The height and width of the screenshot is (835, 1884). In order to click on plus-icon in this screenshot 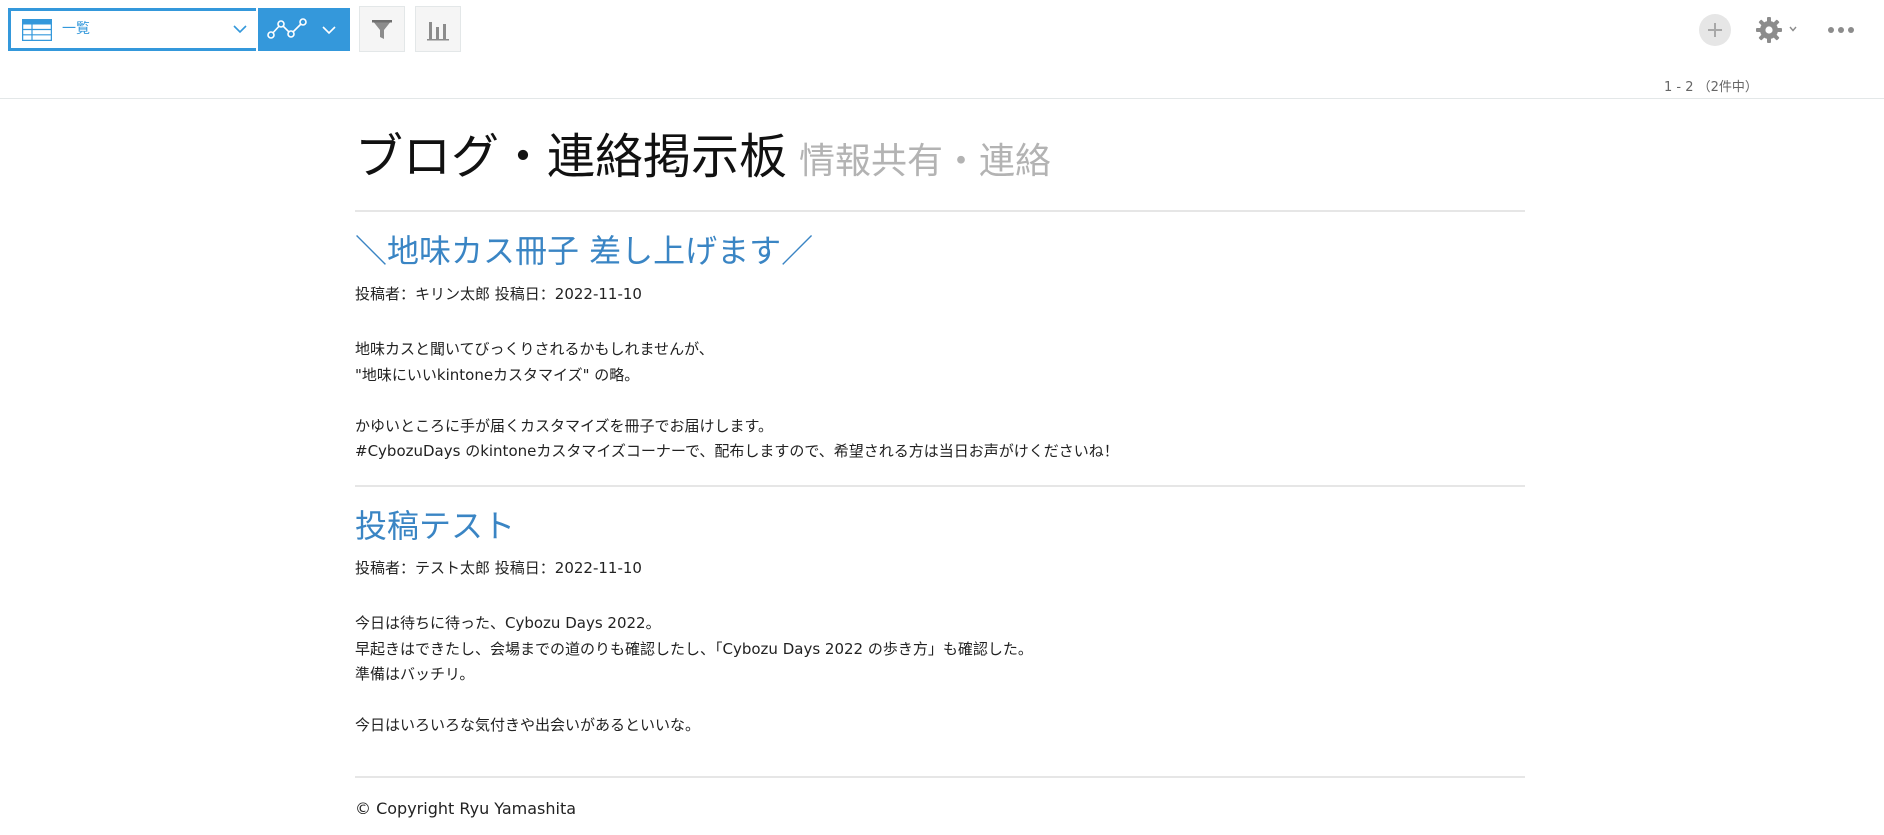, I will do `click(1715, 30)`.